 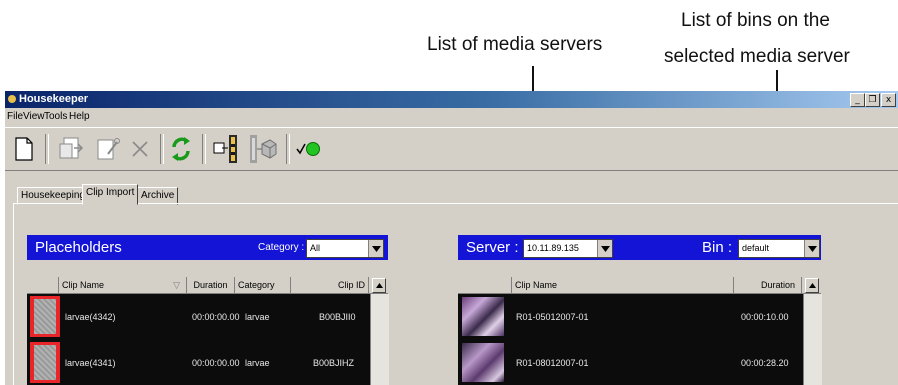 I want to click on title-bar: Housekeeper _ ❐ x, so click(x=451, y=99).